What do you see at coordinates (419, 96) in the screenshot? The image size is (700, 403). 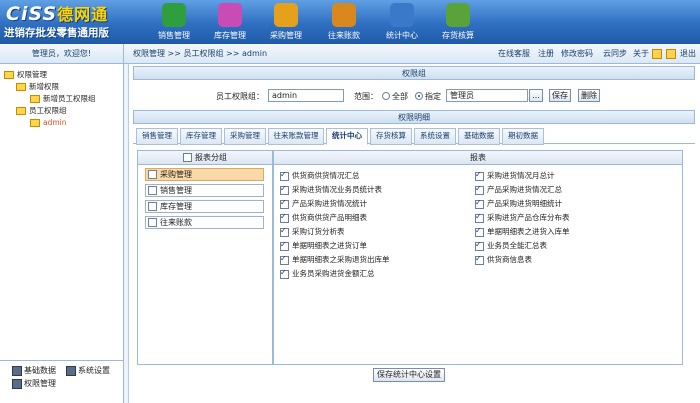 I see `scope-specified-radio` at bounding box center [419, 96].